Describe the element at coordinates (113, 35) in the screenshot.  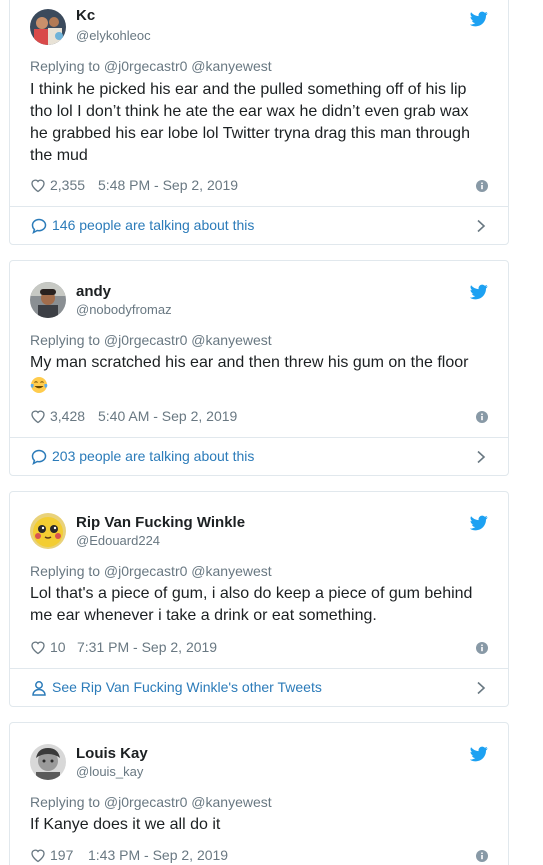
I see `user-handle: @elykohleoc` at that location.